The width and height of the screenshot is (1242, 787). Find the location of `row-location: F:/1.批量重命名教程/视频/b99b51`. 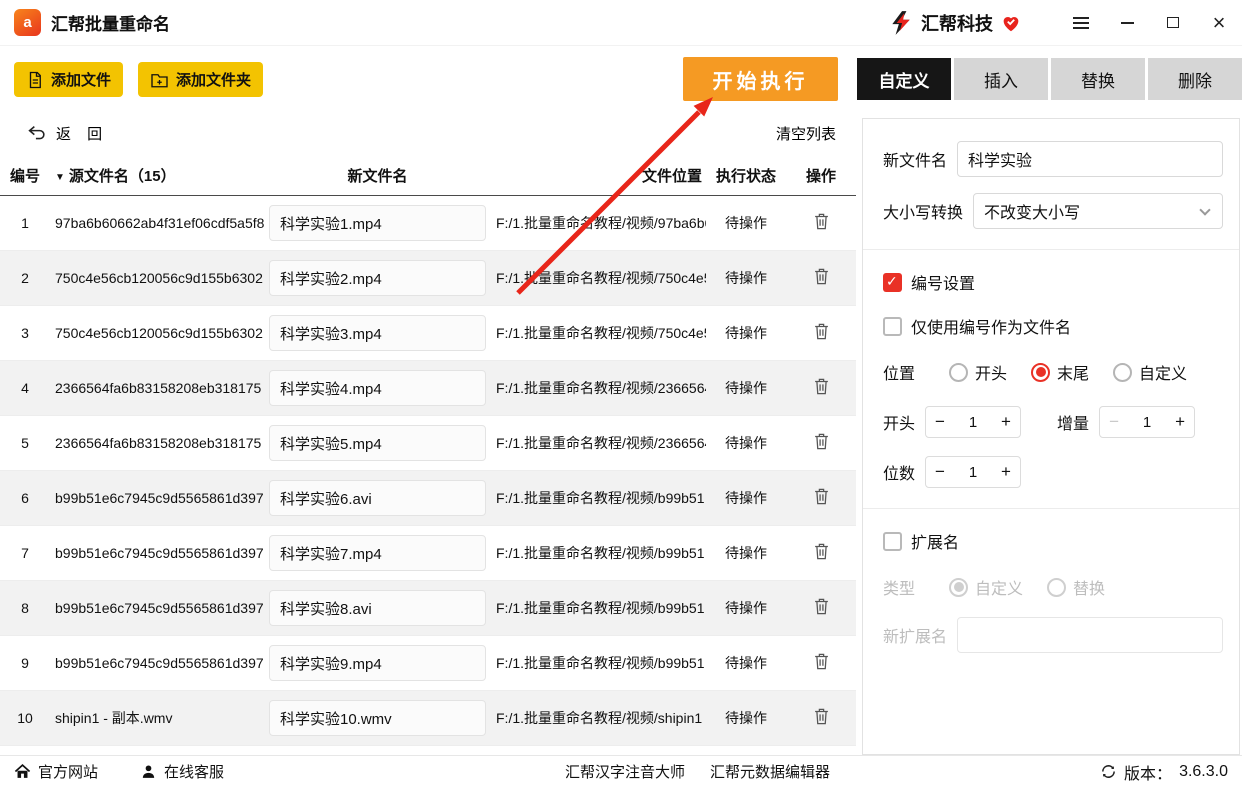

row-location: F:/1.批量重命名教程/视频/b99b51 is located at coordinates (600, 608).